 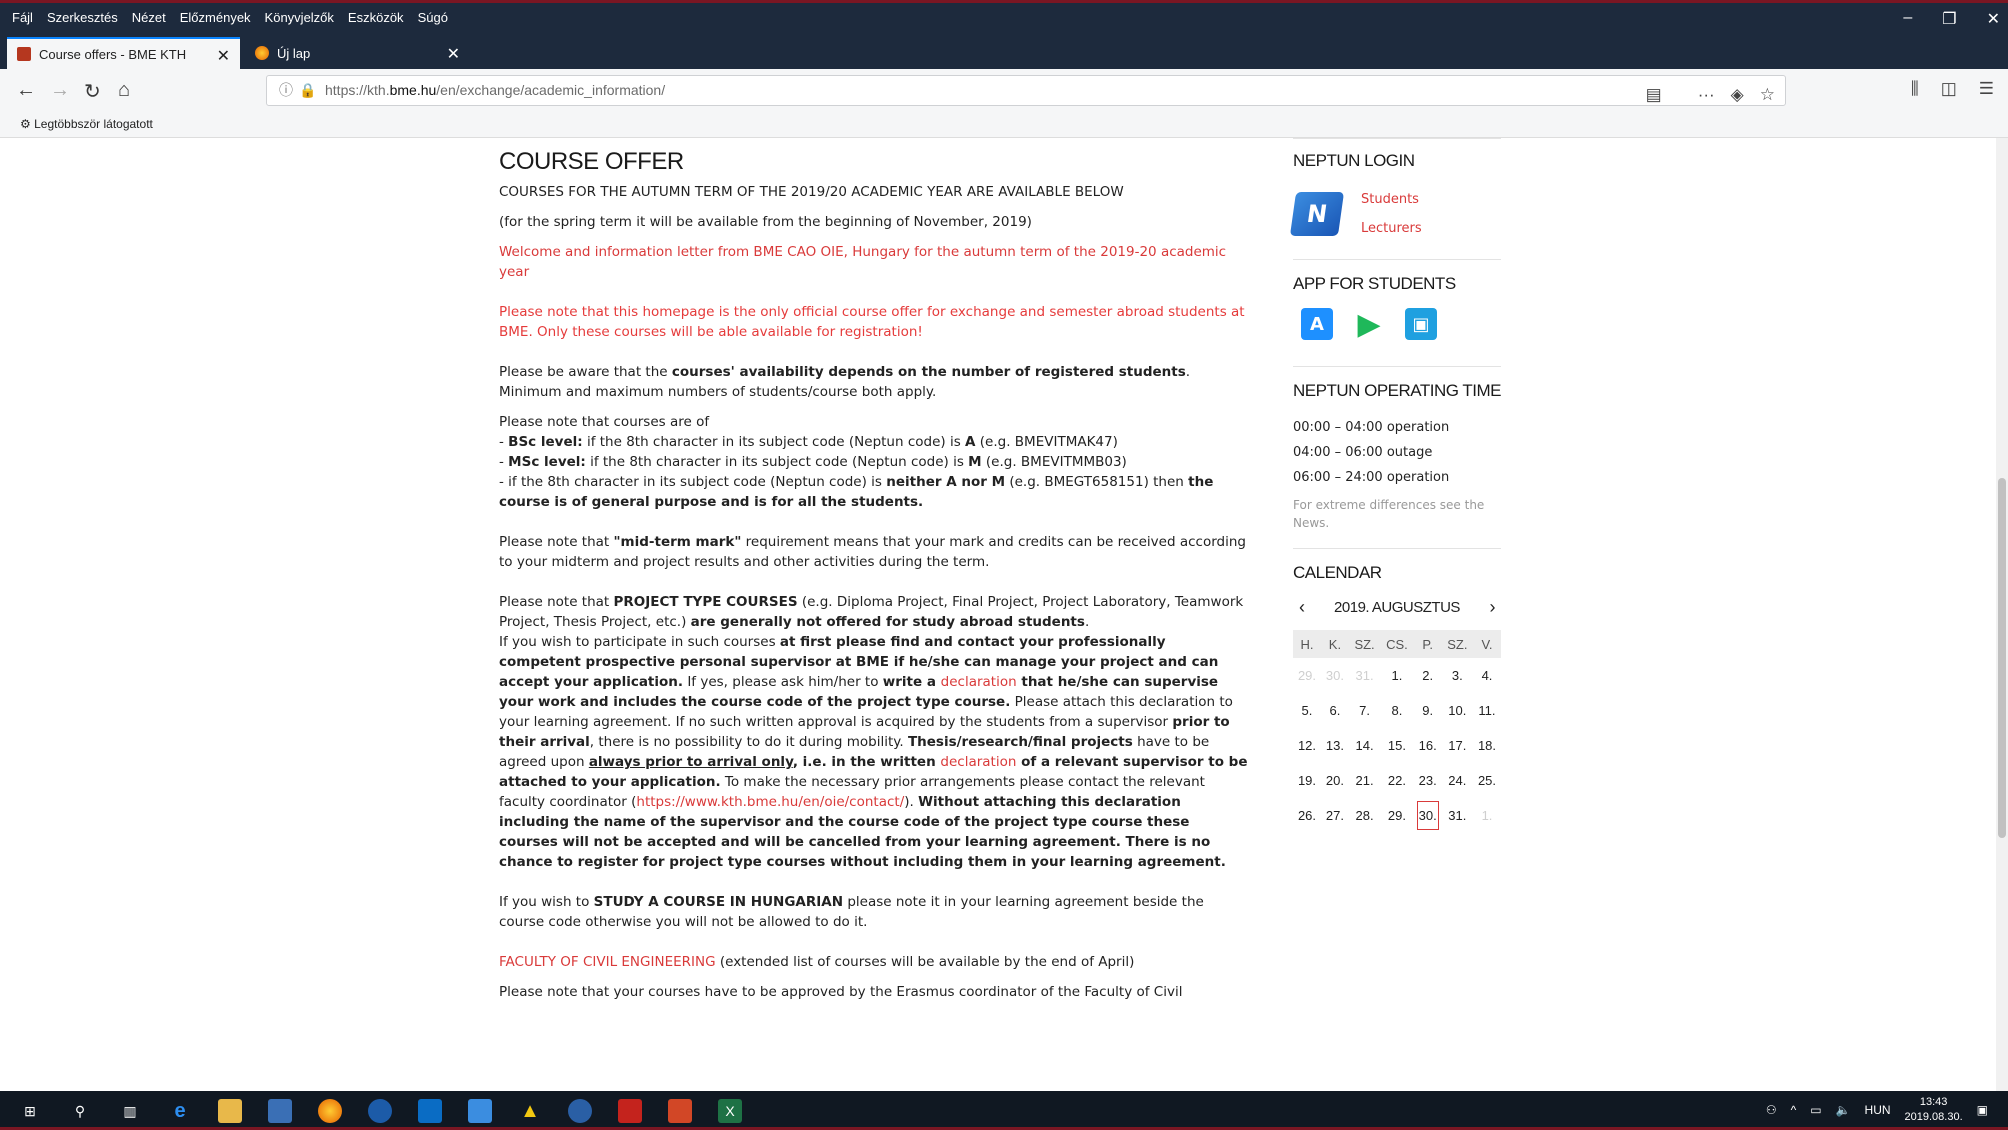 I want to click on app-globe-icon, so click(x=580, y=1111).